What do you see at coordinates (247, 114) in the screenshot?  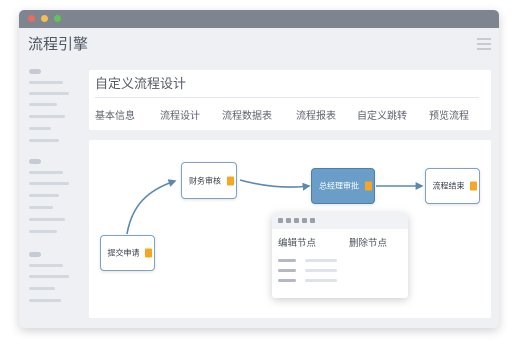 I see `tab-flow-data-table: 流程数据表` at bounding box center [247, 114].